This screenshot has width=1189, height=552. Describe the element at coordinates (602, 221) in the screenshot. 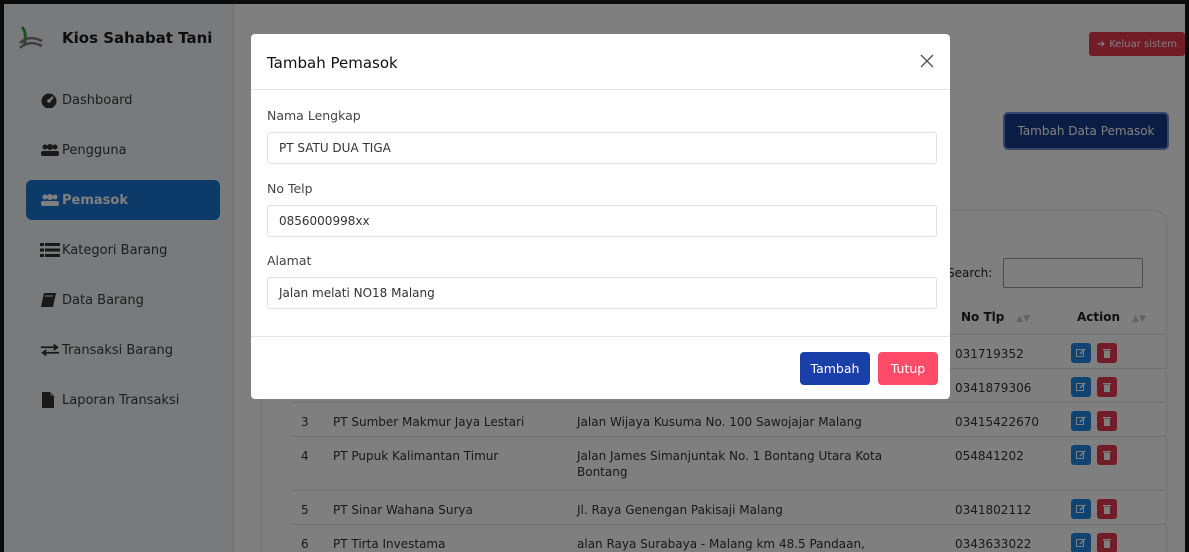

I see `no-telp-input: 0856000998xx` at that location.